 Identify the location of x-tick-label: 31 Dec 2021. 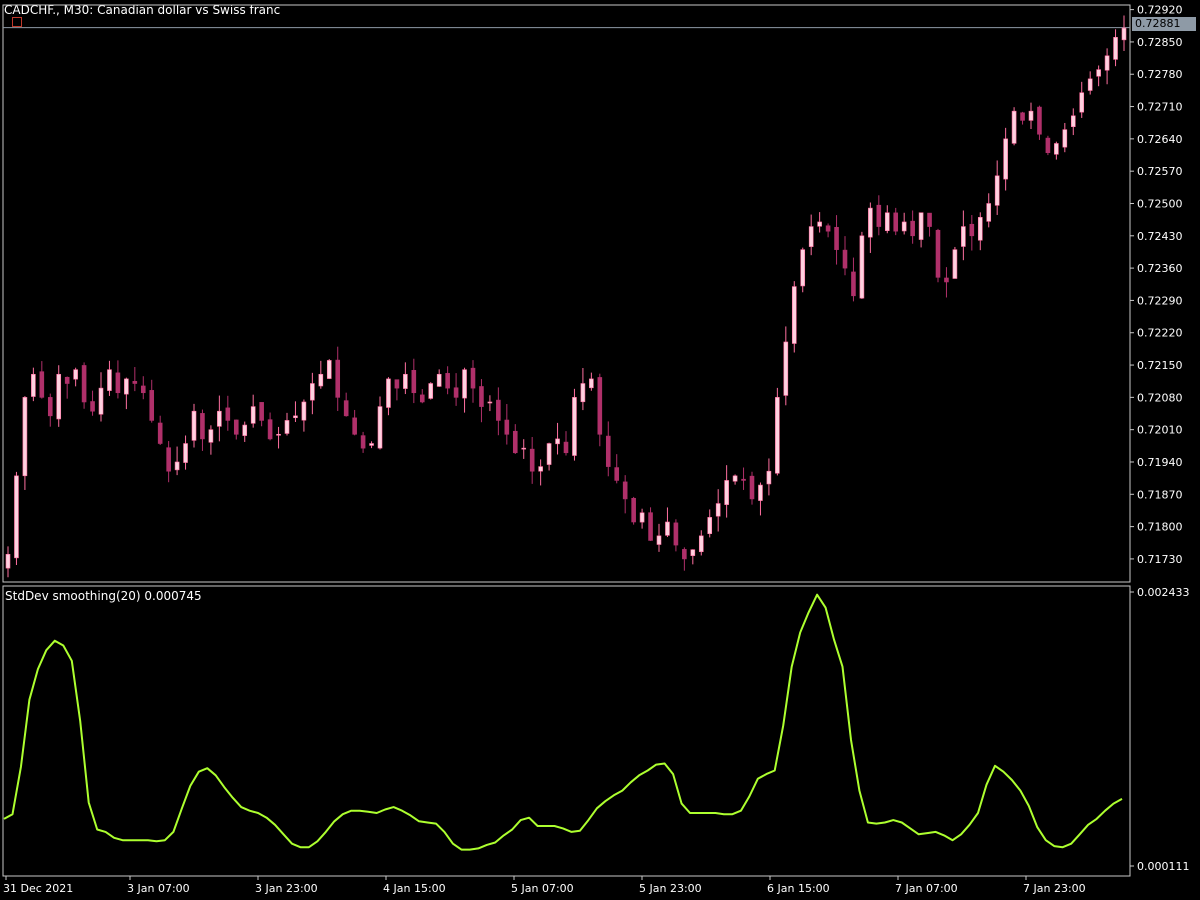
(38, 888).